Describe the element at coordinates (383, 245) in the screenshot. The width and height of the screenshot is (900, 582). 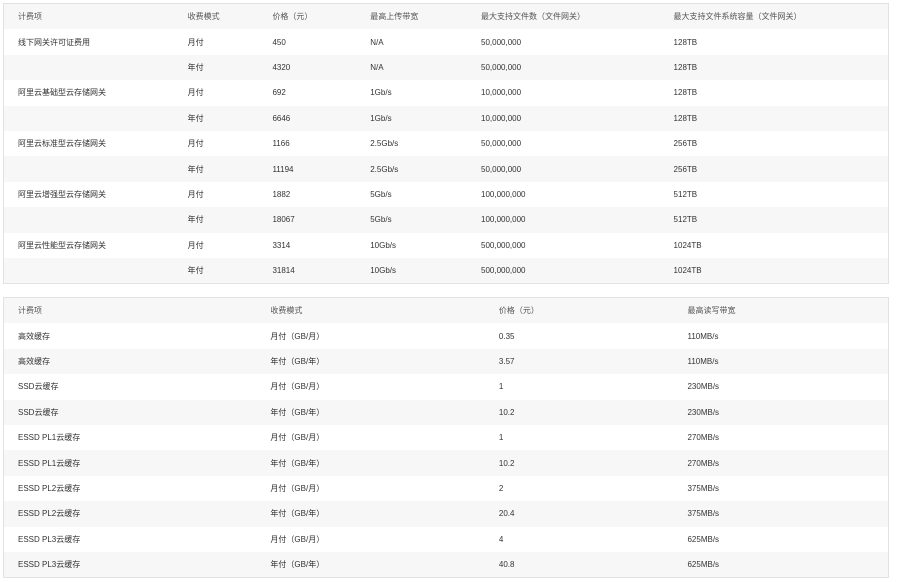
I see `table-cell: 10Gb/s` at that location.